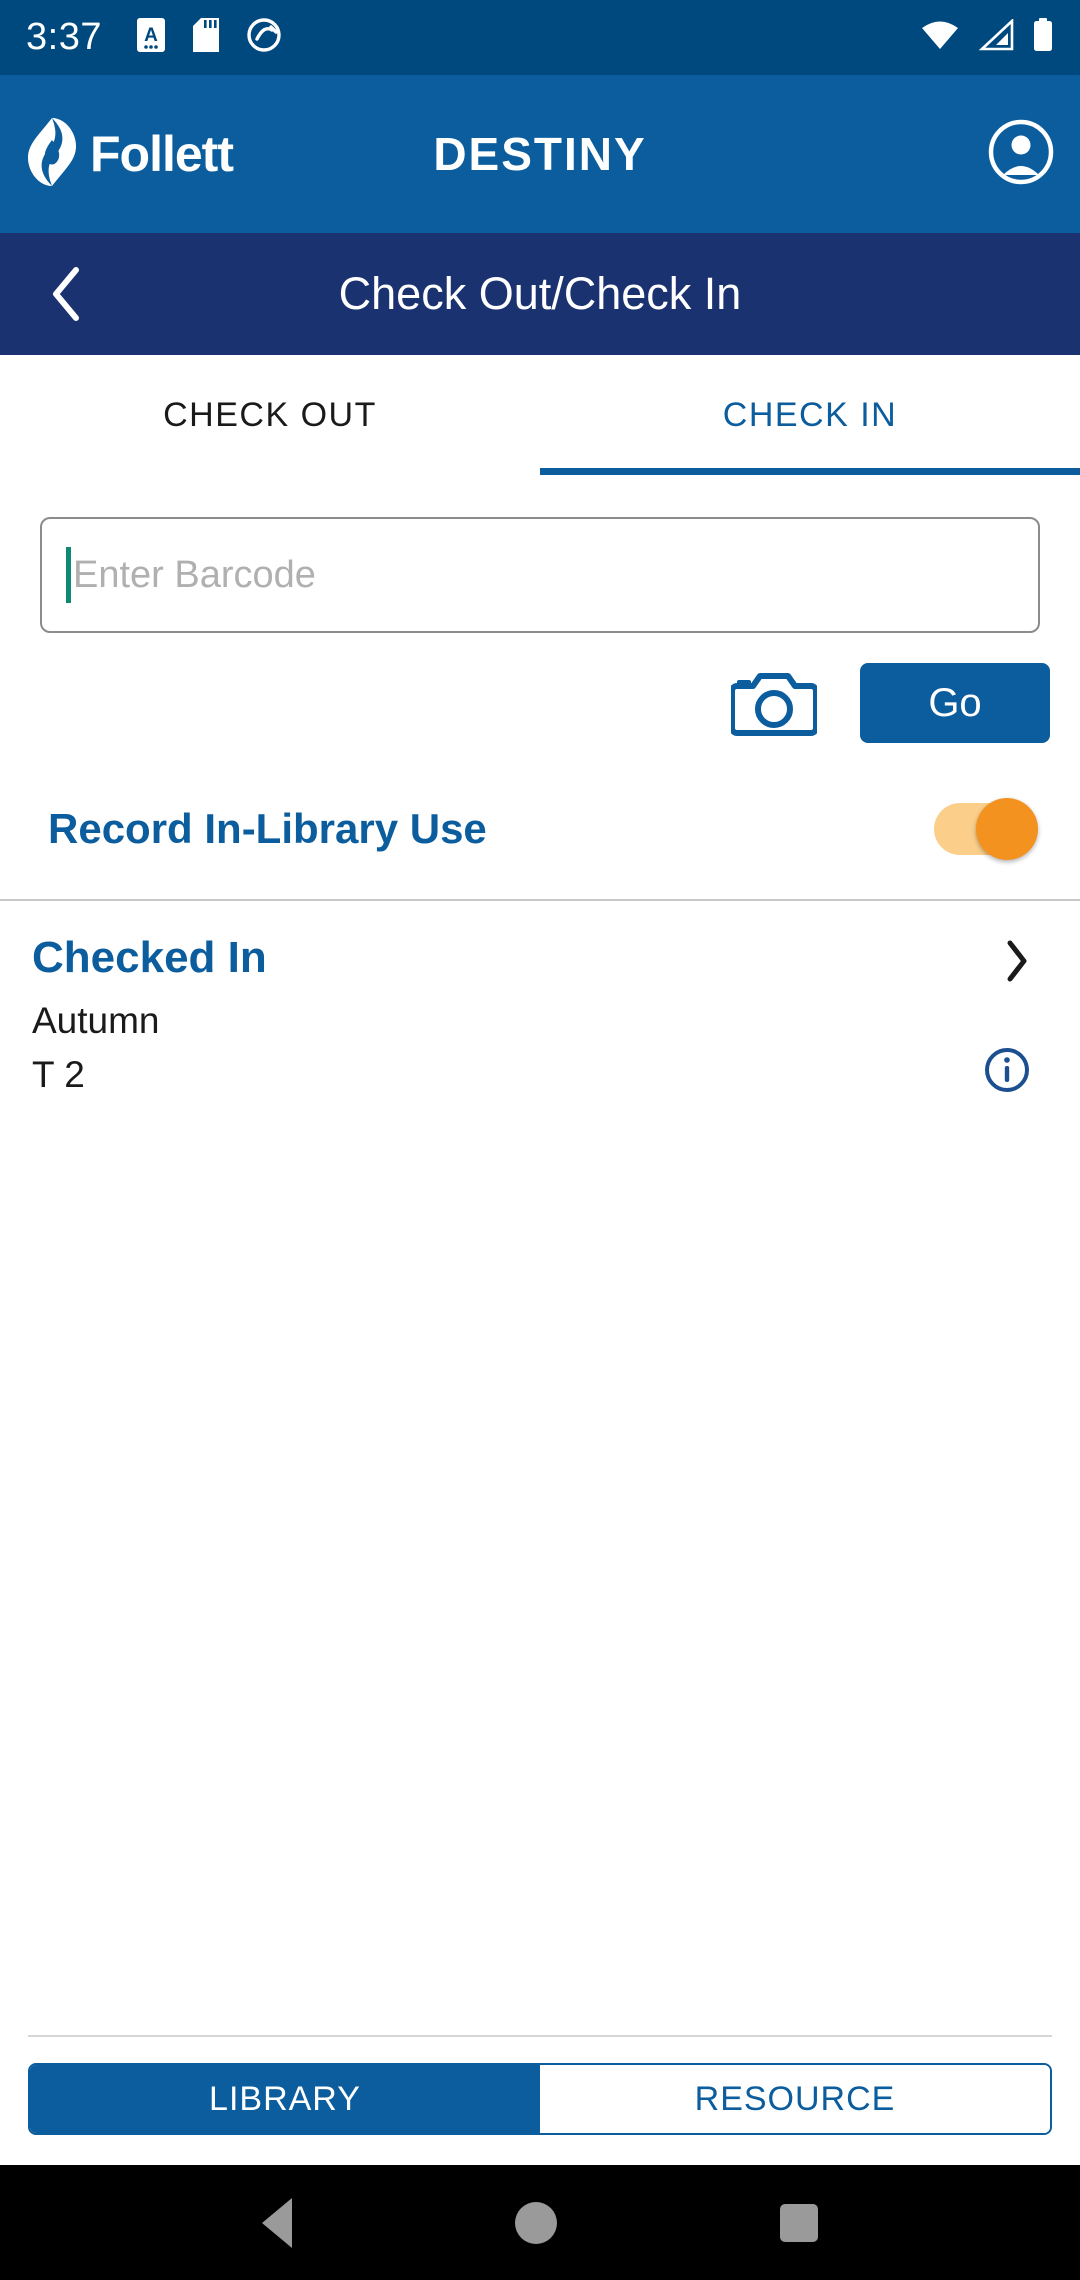 The width and height of the screenshot is (1080, 2280). I want to click on segment-library-label: LIBRARY, so click(285, 2098).